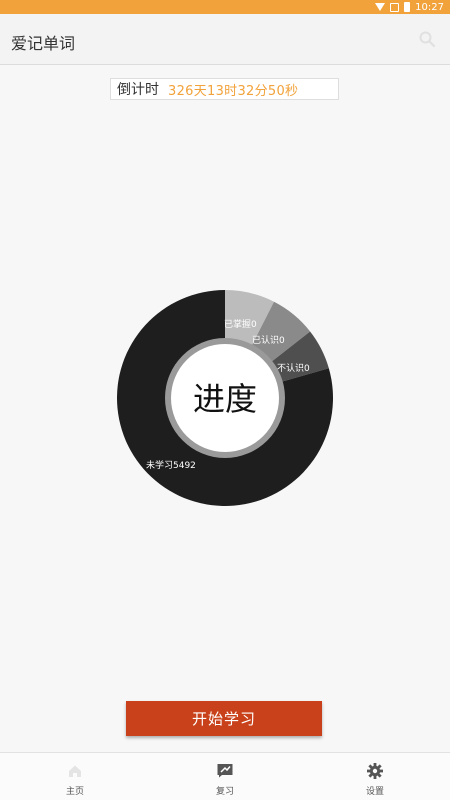  What do you see at coordinates (225, 7) in the screenshot?
I see `status-bar: 10:27` at bounding box center [225, 7].